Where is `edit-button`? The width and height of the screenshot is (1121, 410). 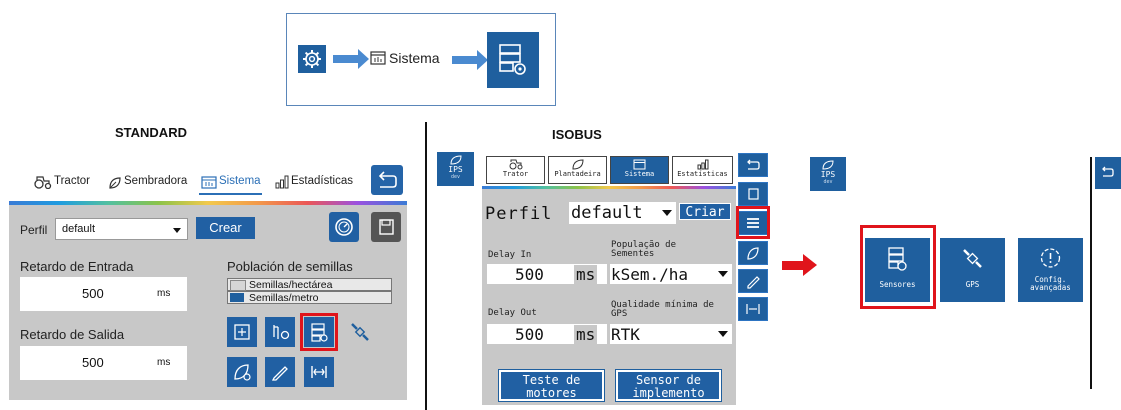 edit-button is located at coordinates (280, 372).